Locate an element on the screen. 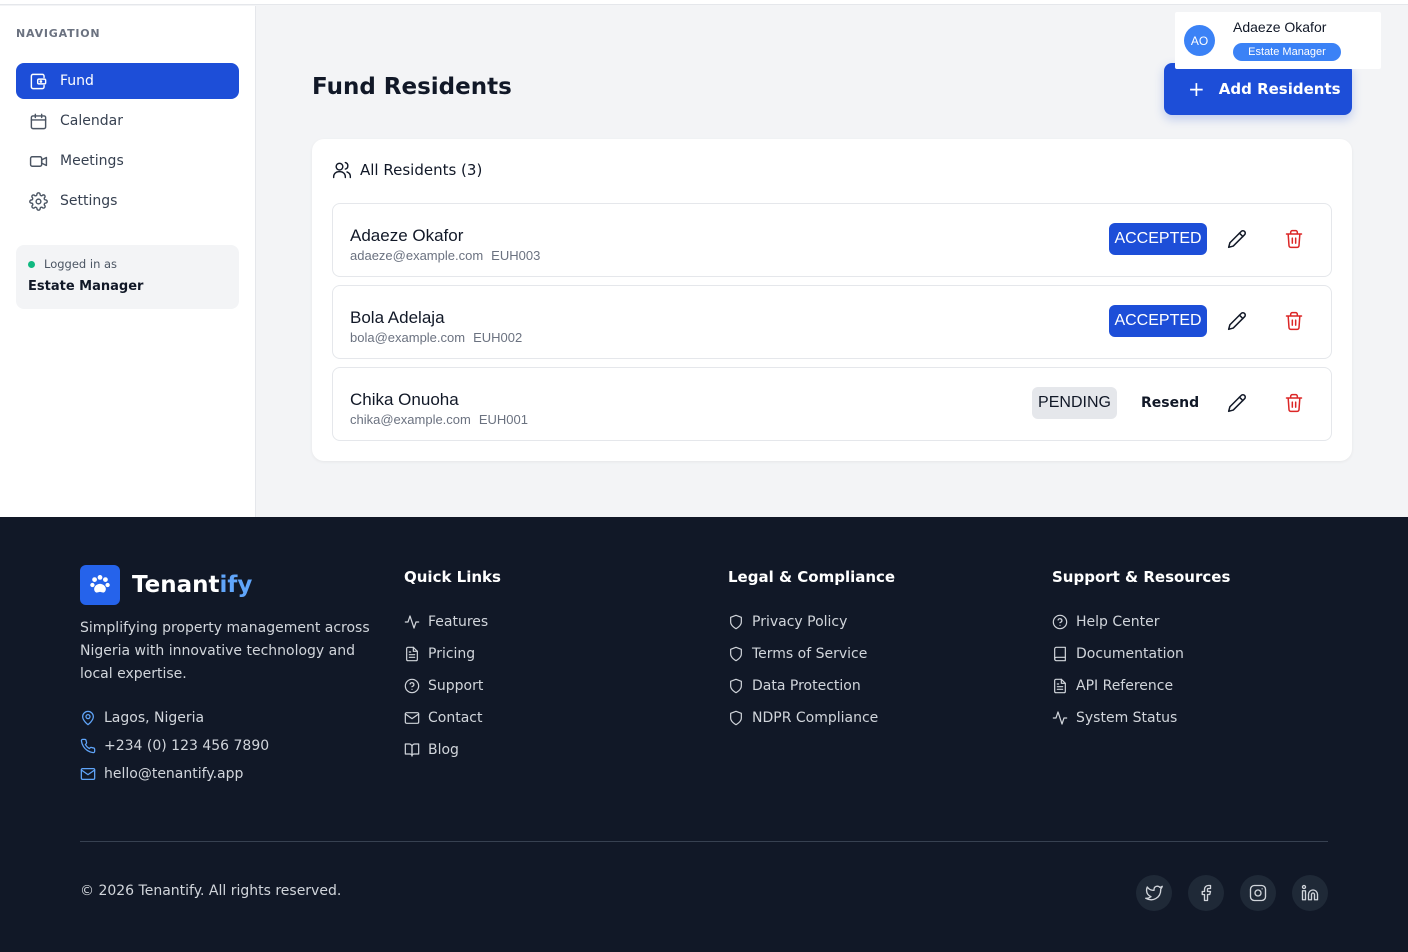 The height and width of the screenshot is (952, 1408). footer-brand: Tenantify is located at coordinates (166, 585).